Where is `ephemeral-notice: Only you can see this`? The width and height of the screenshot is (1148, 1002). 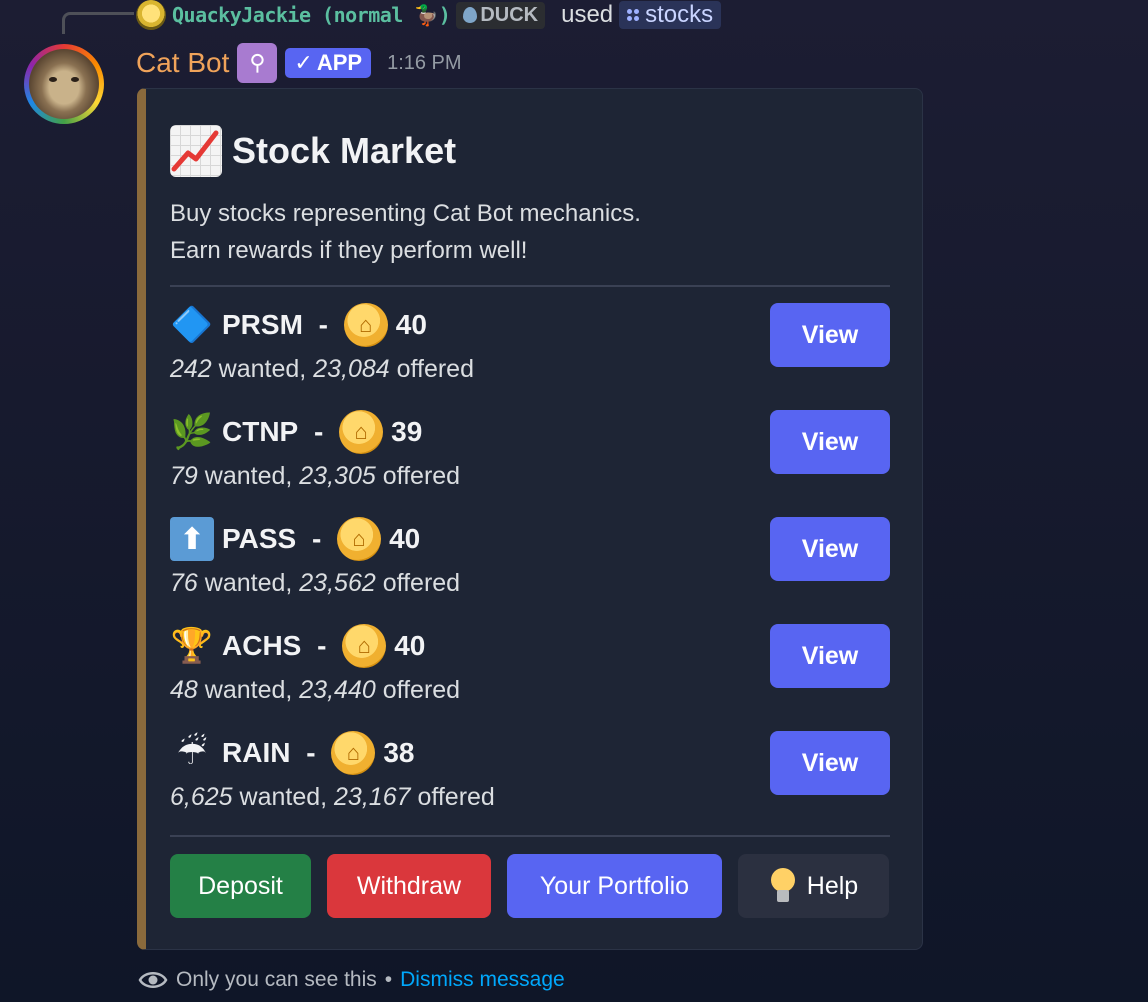
ephemeral-notice: Only you can see this is located at coordinates (276, 979).